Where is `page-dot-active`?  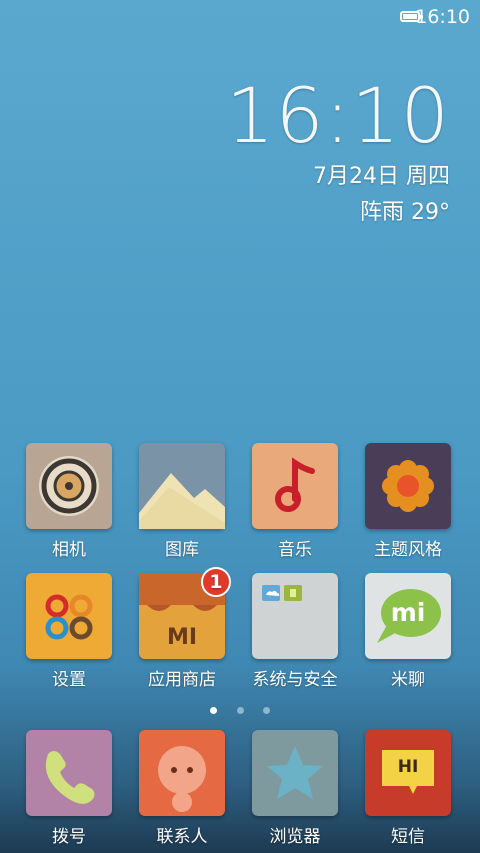
page-dot-active is located at coordinates (214, 710).